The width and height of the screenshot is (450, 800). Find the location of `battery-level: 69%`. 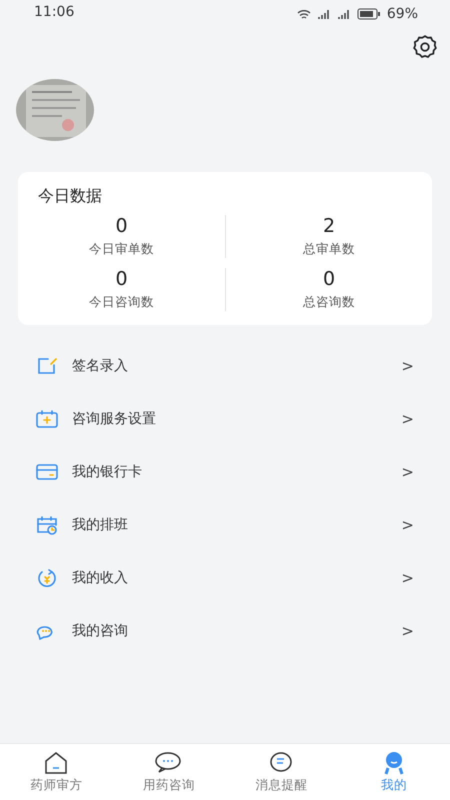

battery-level: 69% is located at coordinates (402, 14).